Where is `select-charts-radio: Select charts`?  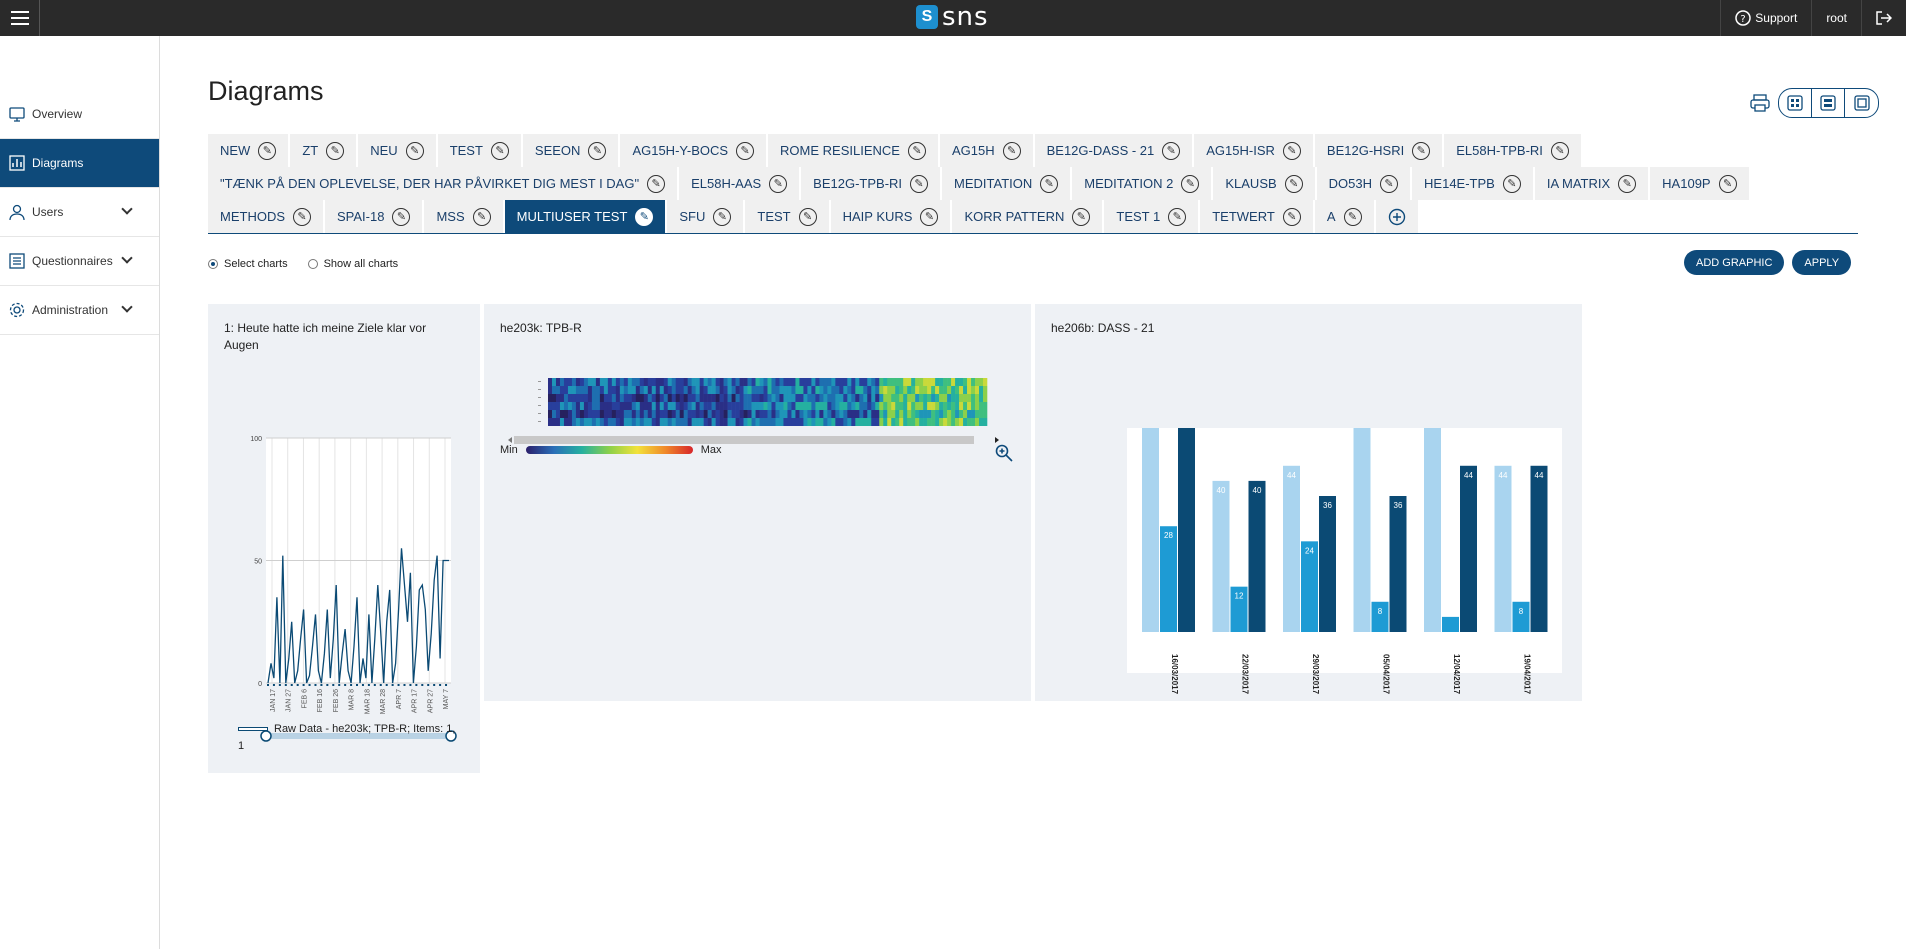 select-charts-radio: Select charts is located at coordinates (248, 264).